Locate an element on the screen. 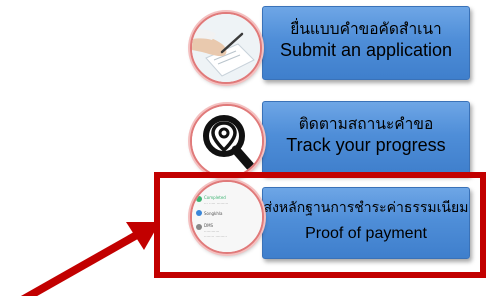 This screenshot has width=487, height=296. track-progress-button: ติดตามสถานะคำขอ Track your progress is located at coordinates (366, 138).